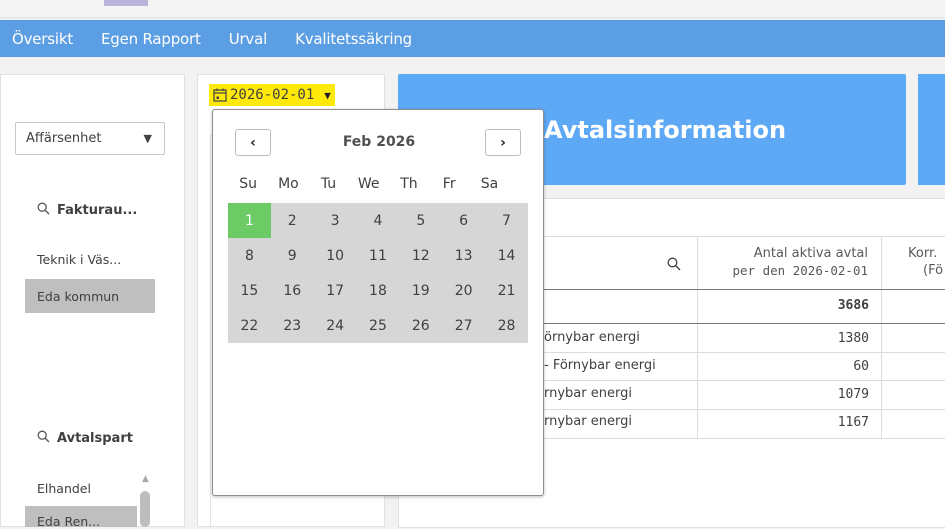 The height and width of the screenshot is (529, 945). I want to click on caret-down-icon: ▼, so click(327, 95).